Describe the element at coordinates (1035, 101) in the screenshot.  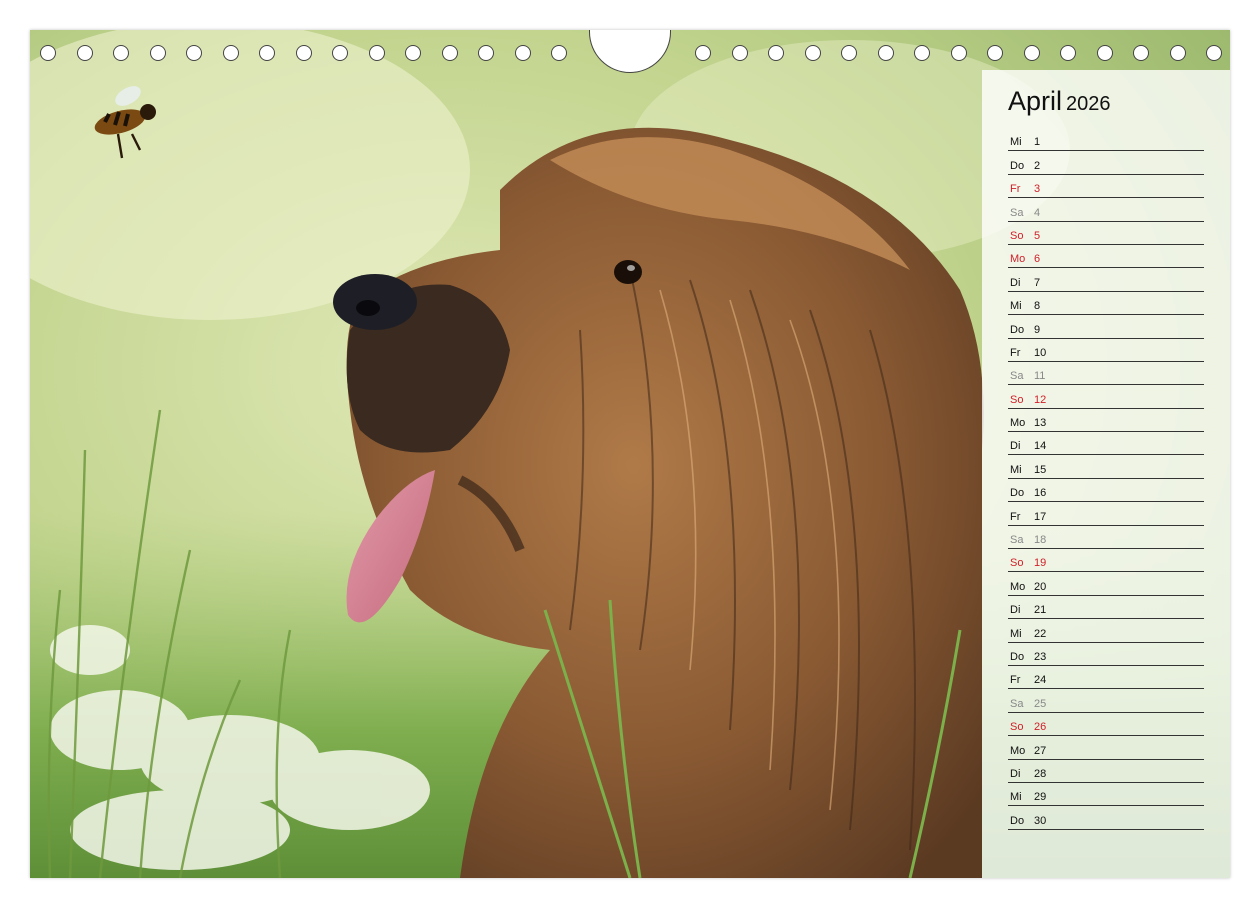
I see `month-name: April` at that location.